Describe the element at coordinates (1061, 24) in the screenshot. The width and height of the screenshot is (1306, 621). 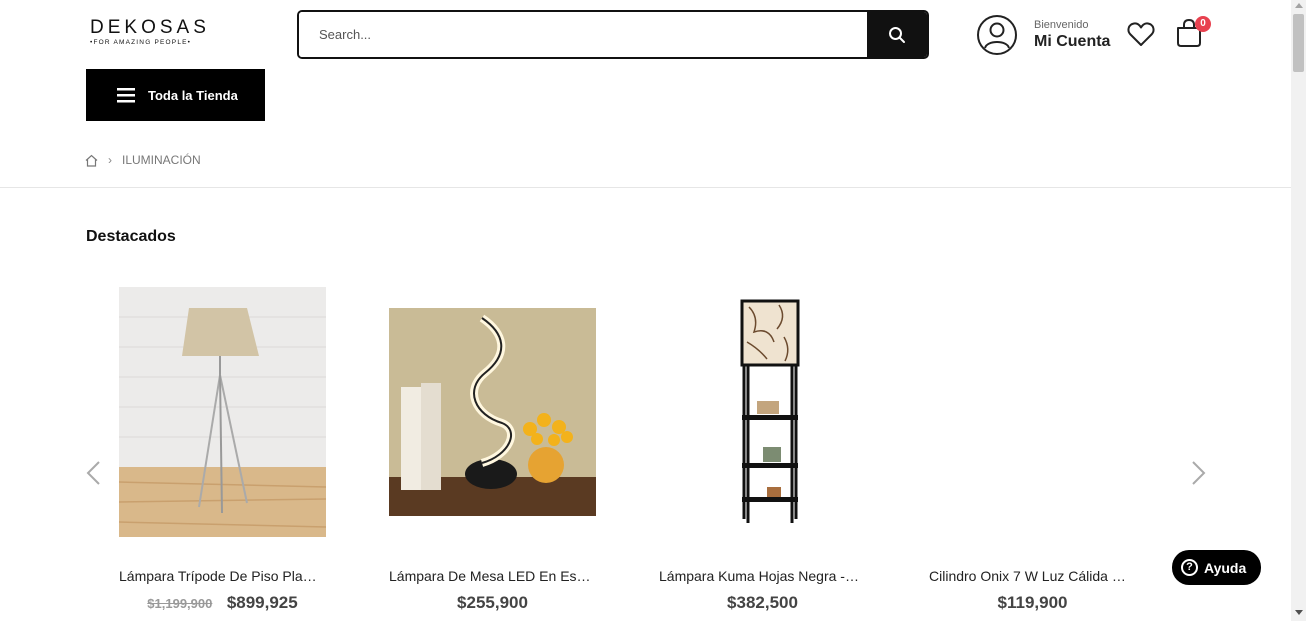
I see `account-greeting: Bienvenido` at that location.